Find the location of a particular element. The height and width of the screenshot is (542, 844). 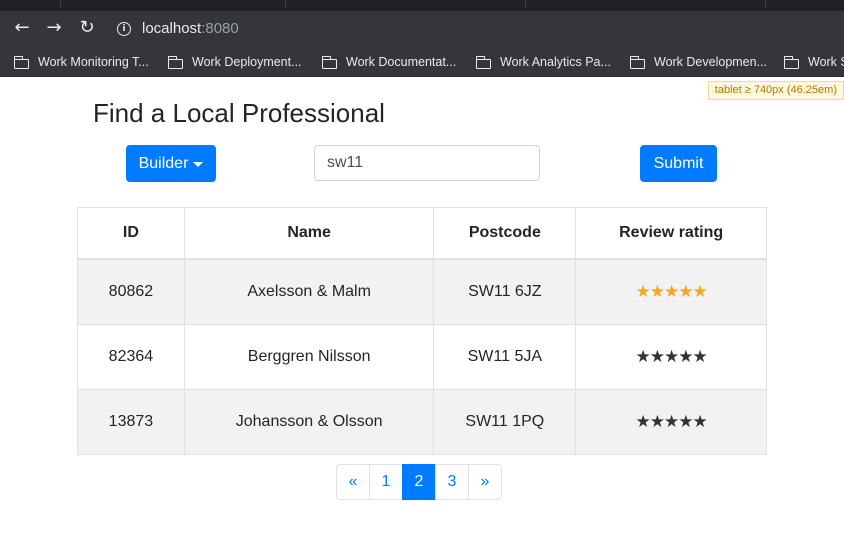

back-arrow-icon: ← is located at coordinates (22, 28).